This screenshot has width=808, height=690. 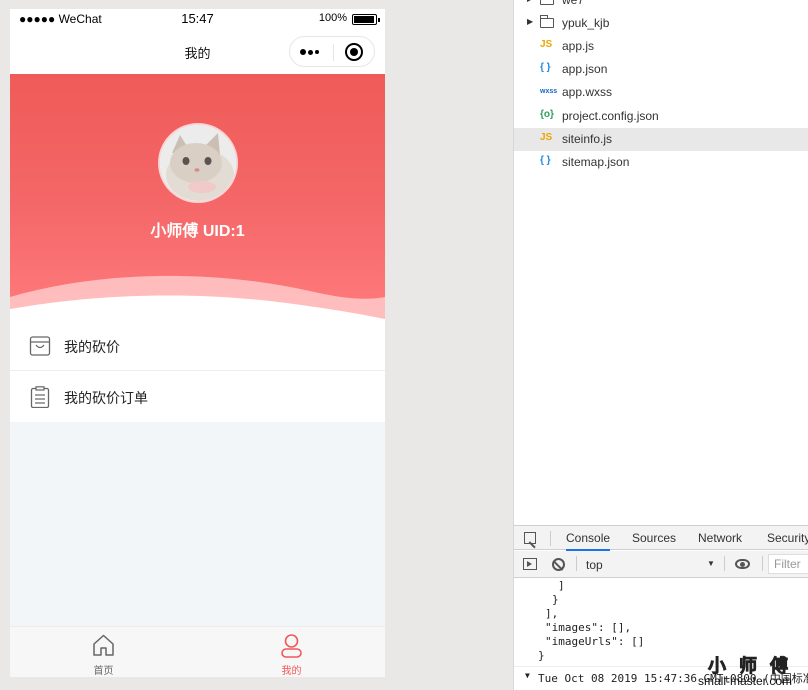 I want to click on tab-home: 首页, so click(x=103, y=652).